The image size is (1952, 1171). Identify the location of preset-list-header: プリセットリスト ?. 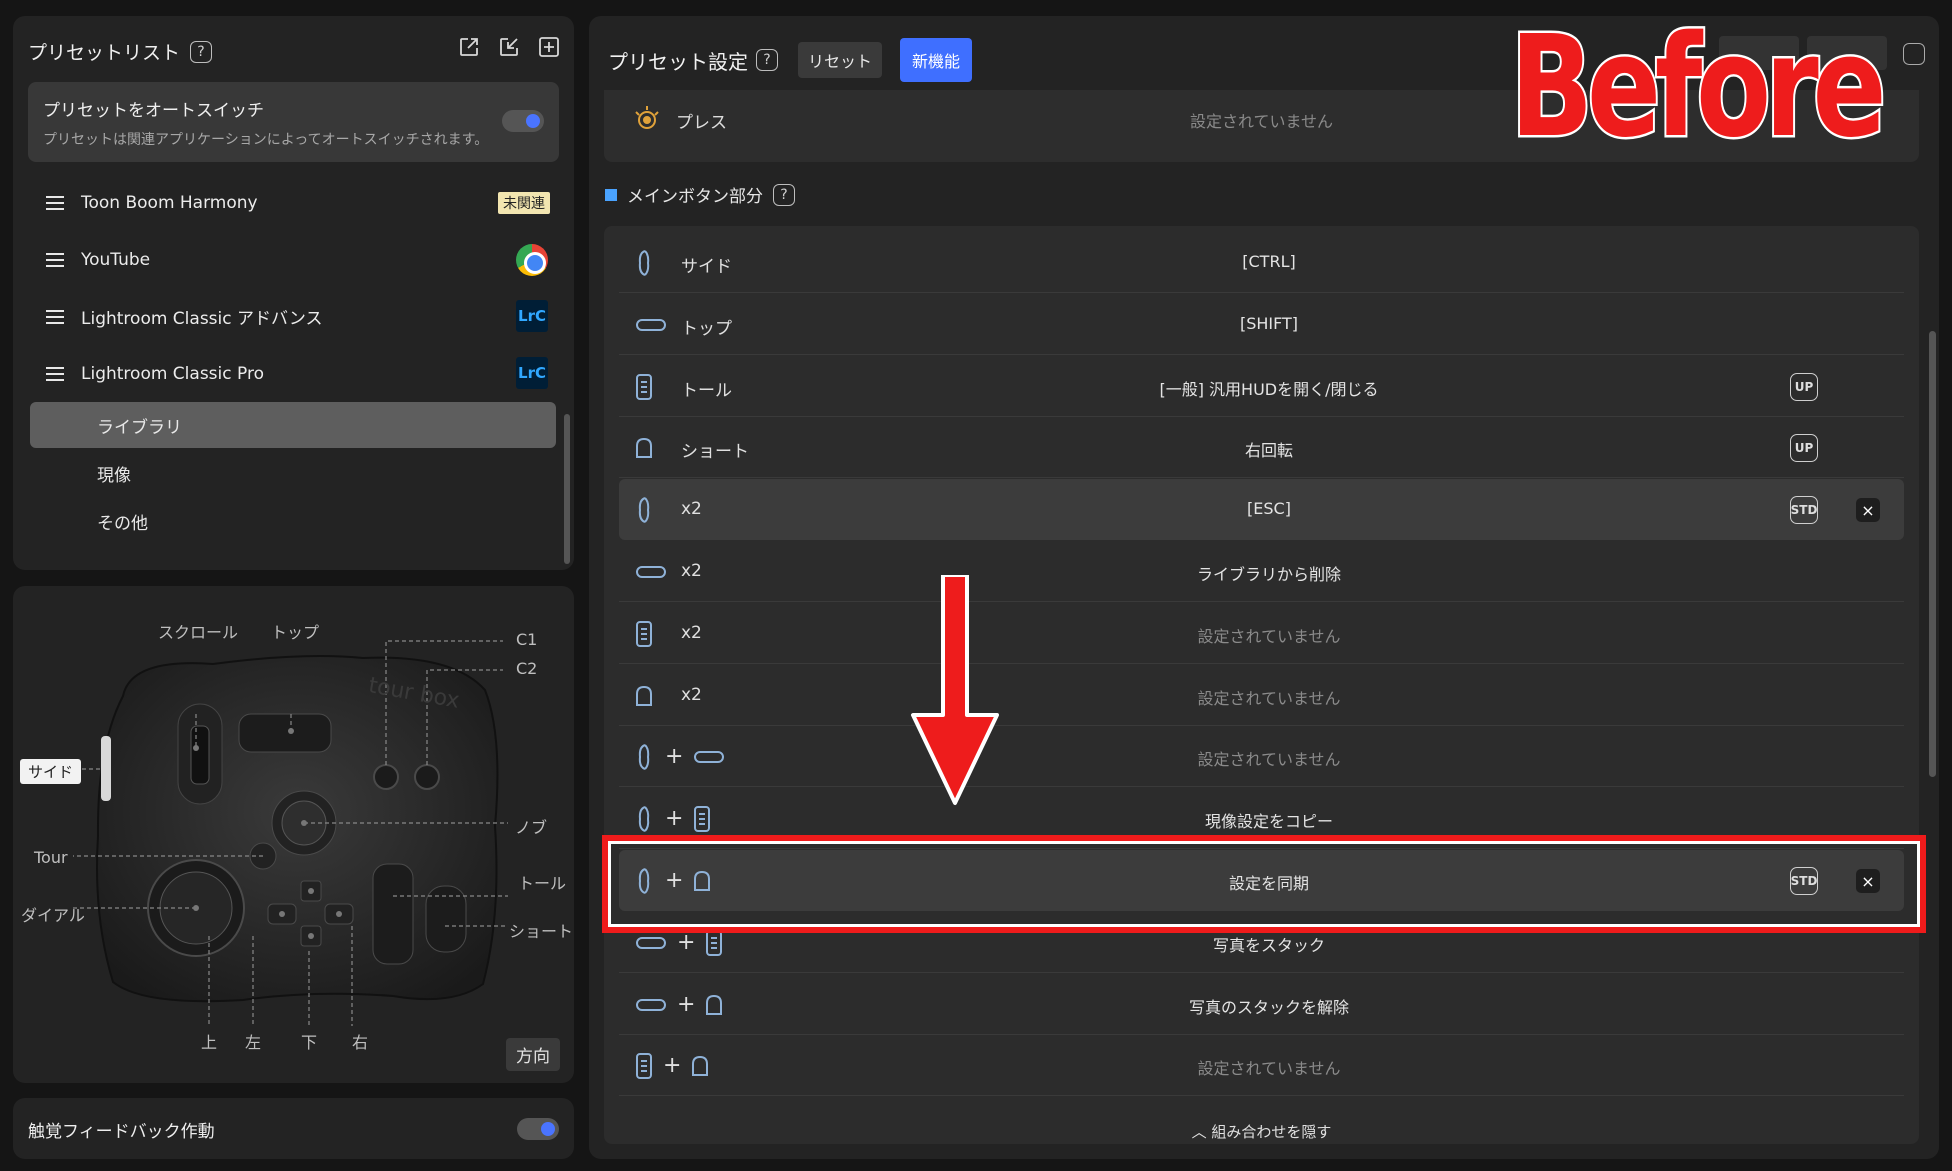
(120, 51).